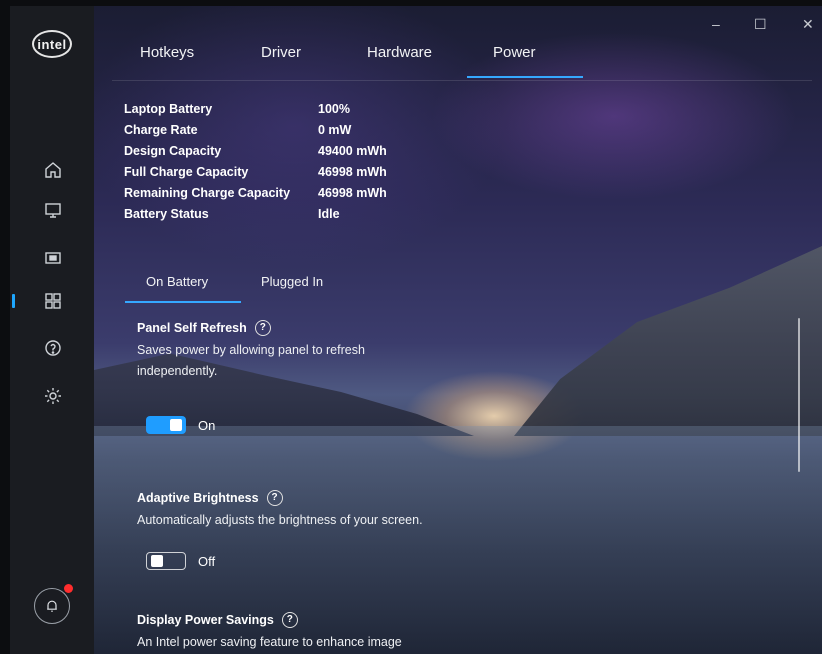 This screenshot has height=654, width=822. What do you see at coordinates (352, 151) in the screenshot?
I see `info-value: 49400 mWh` at bounding box center [352, 151].